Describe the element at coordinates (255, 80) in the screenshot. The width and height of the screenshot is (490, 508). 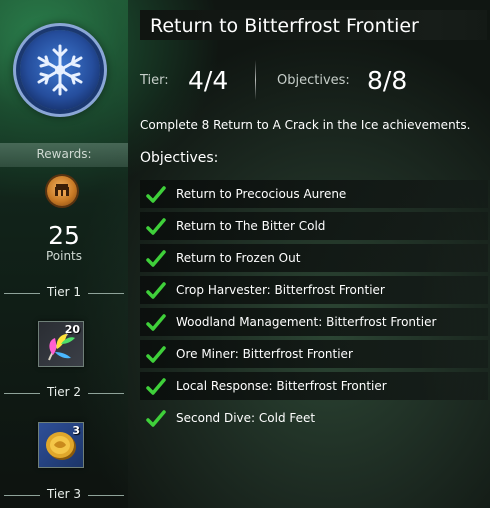
I see `stat-divider` at that location.